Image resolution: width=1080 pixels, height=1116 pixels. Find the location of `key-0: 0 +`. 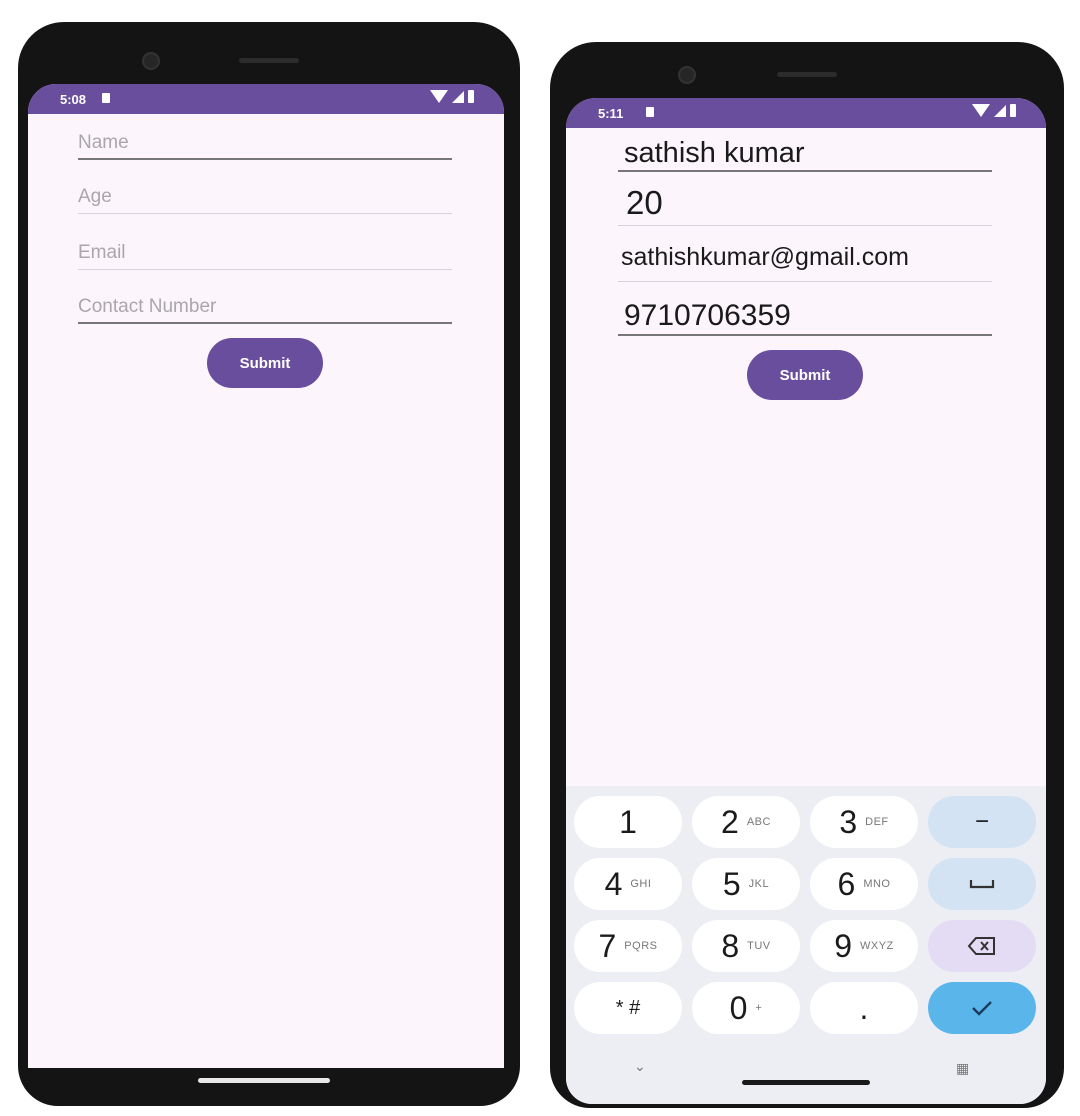

key-0: 0 + is located at coordinates (746, 1008).